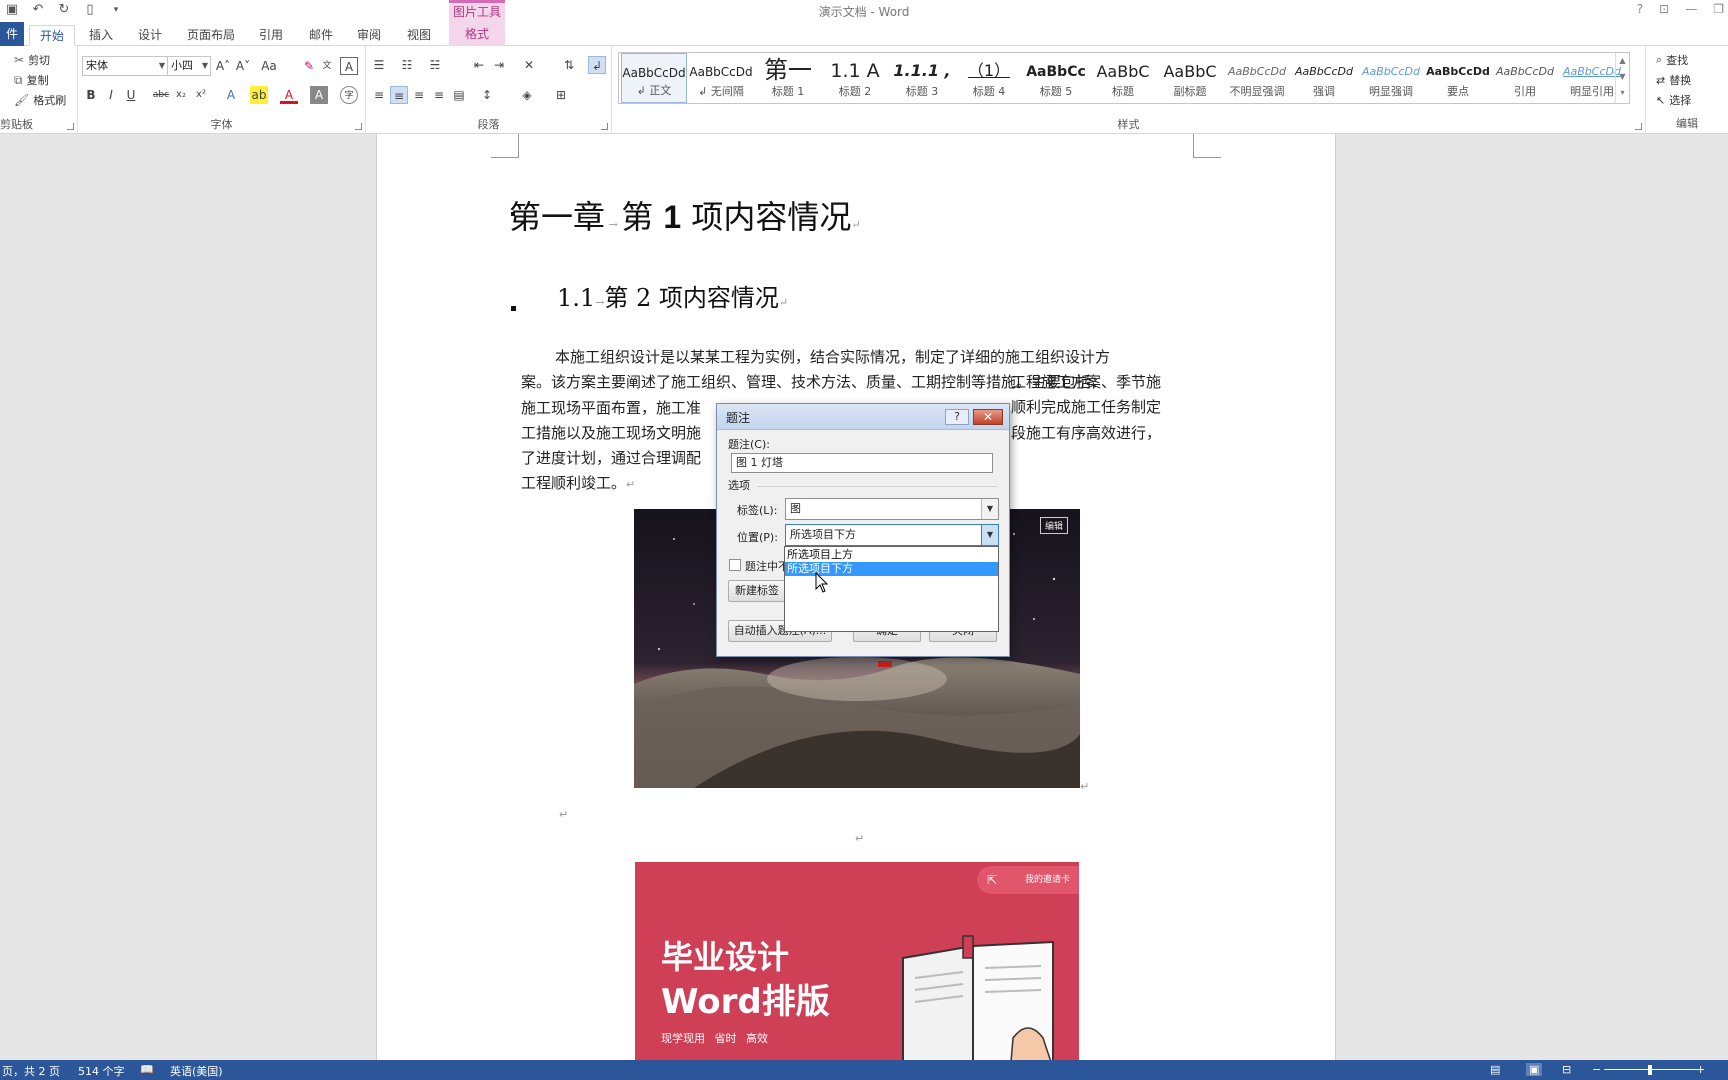 Image resolution: width=1728 pixels, height=1080 pixels. What do you see at coordinates (1622, 93) in the screenshot?
I see `gallery-more-icon: ▾` at bounding box center [1622, 93].